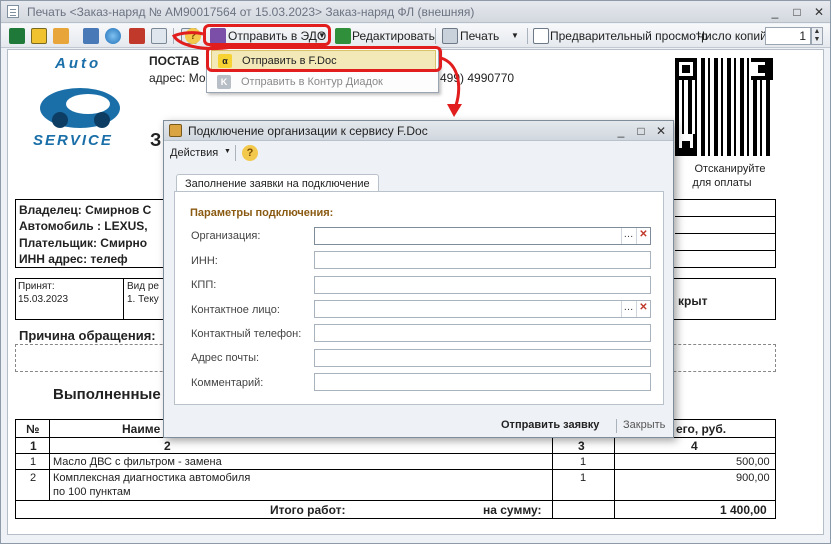 The image size is (831, 544). I want to click on dialog-form-icon, so click(175, 130).